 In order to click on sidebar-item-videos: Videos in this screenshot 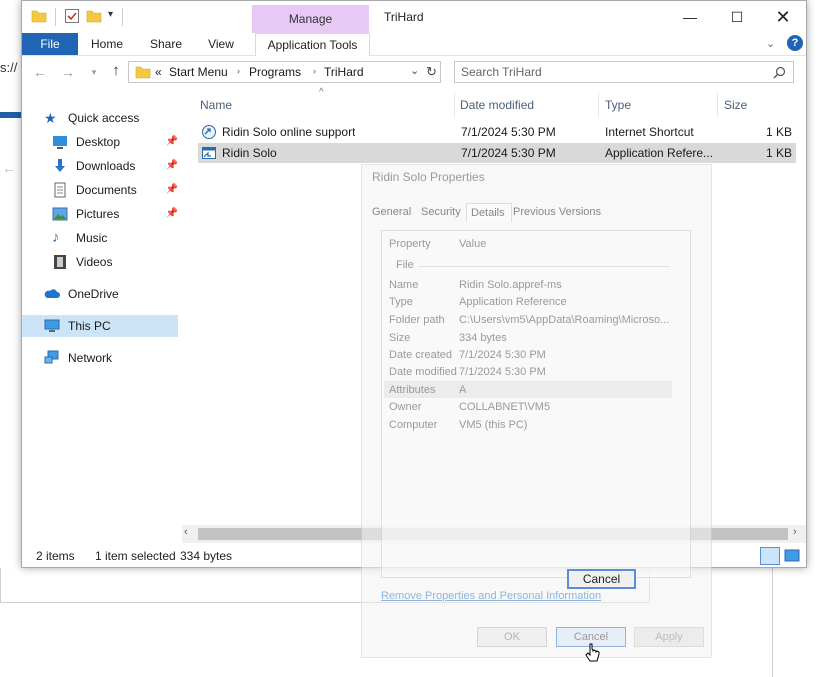, I will do `click(115, 262)`.